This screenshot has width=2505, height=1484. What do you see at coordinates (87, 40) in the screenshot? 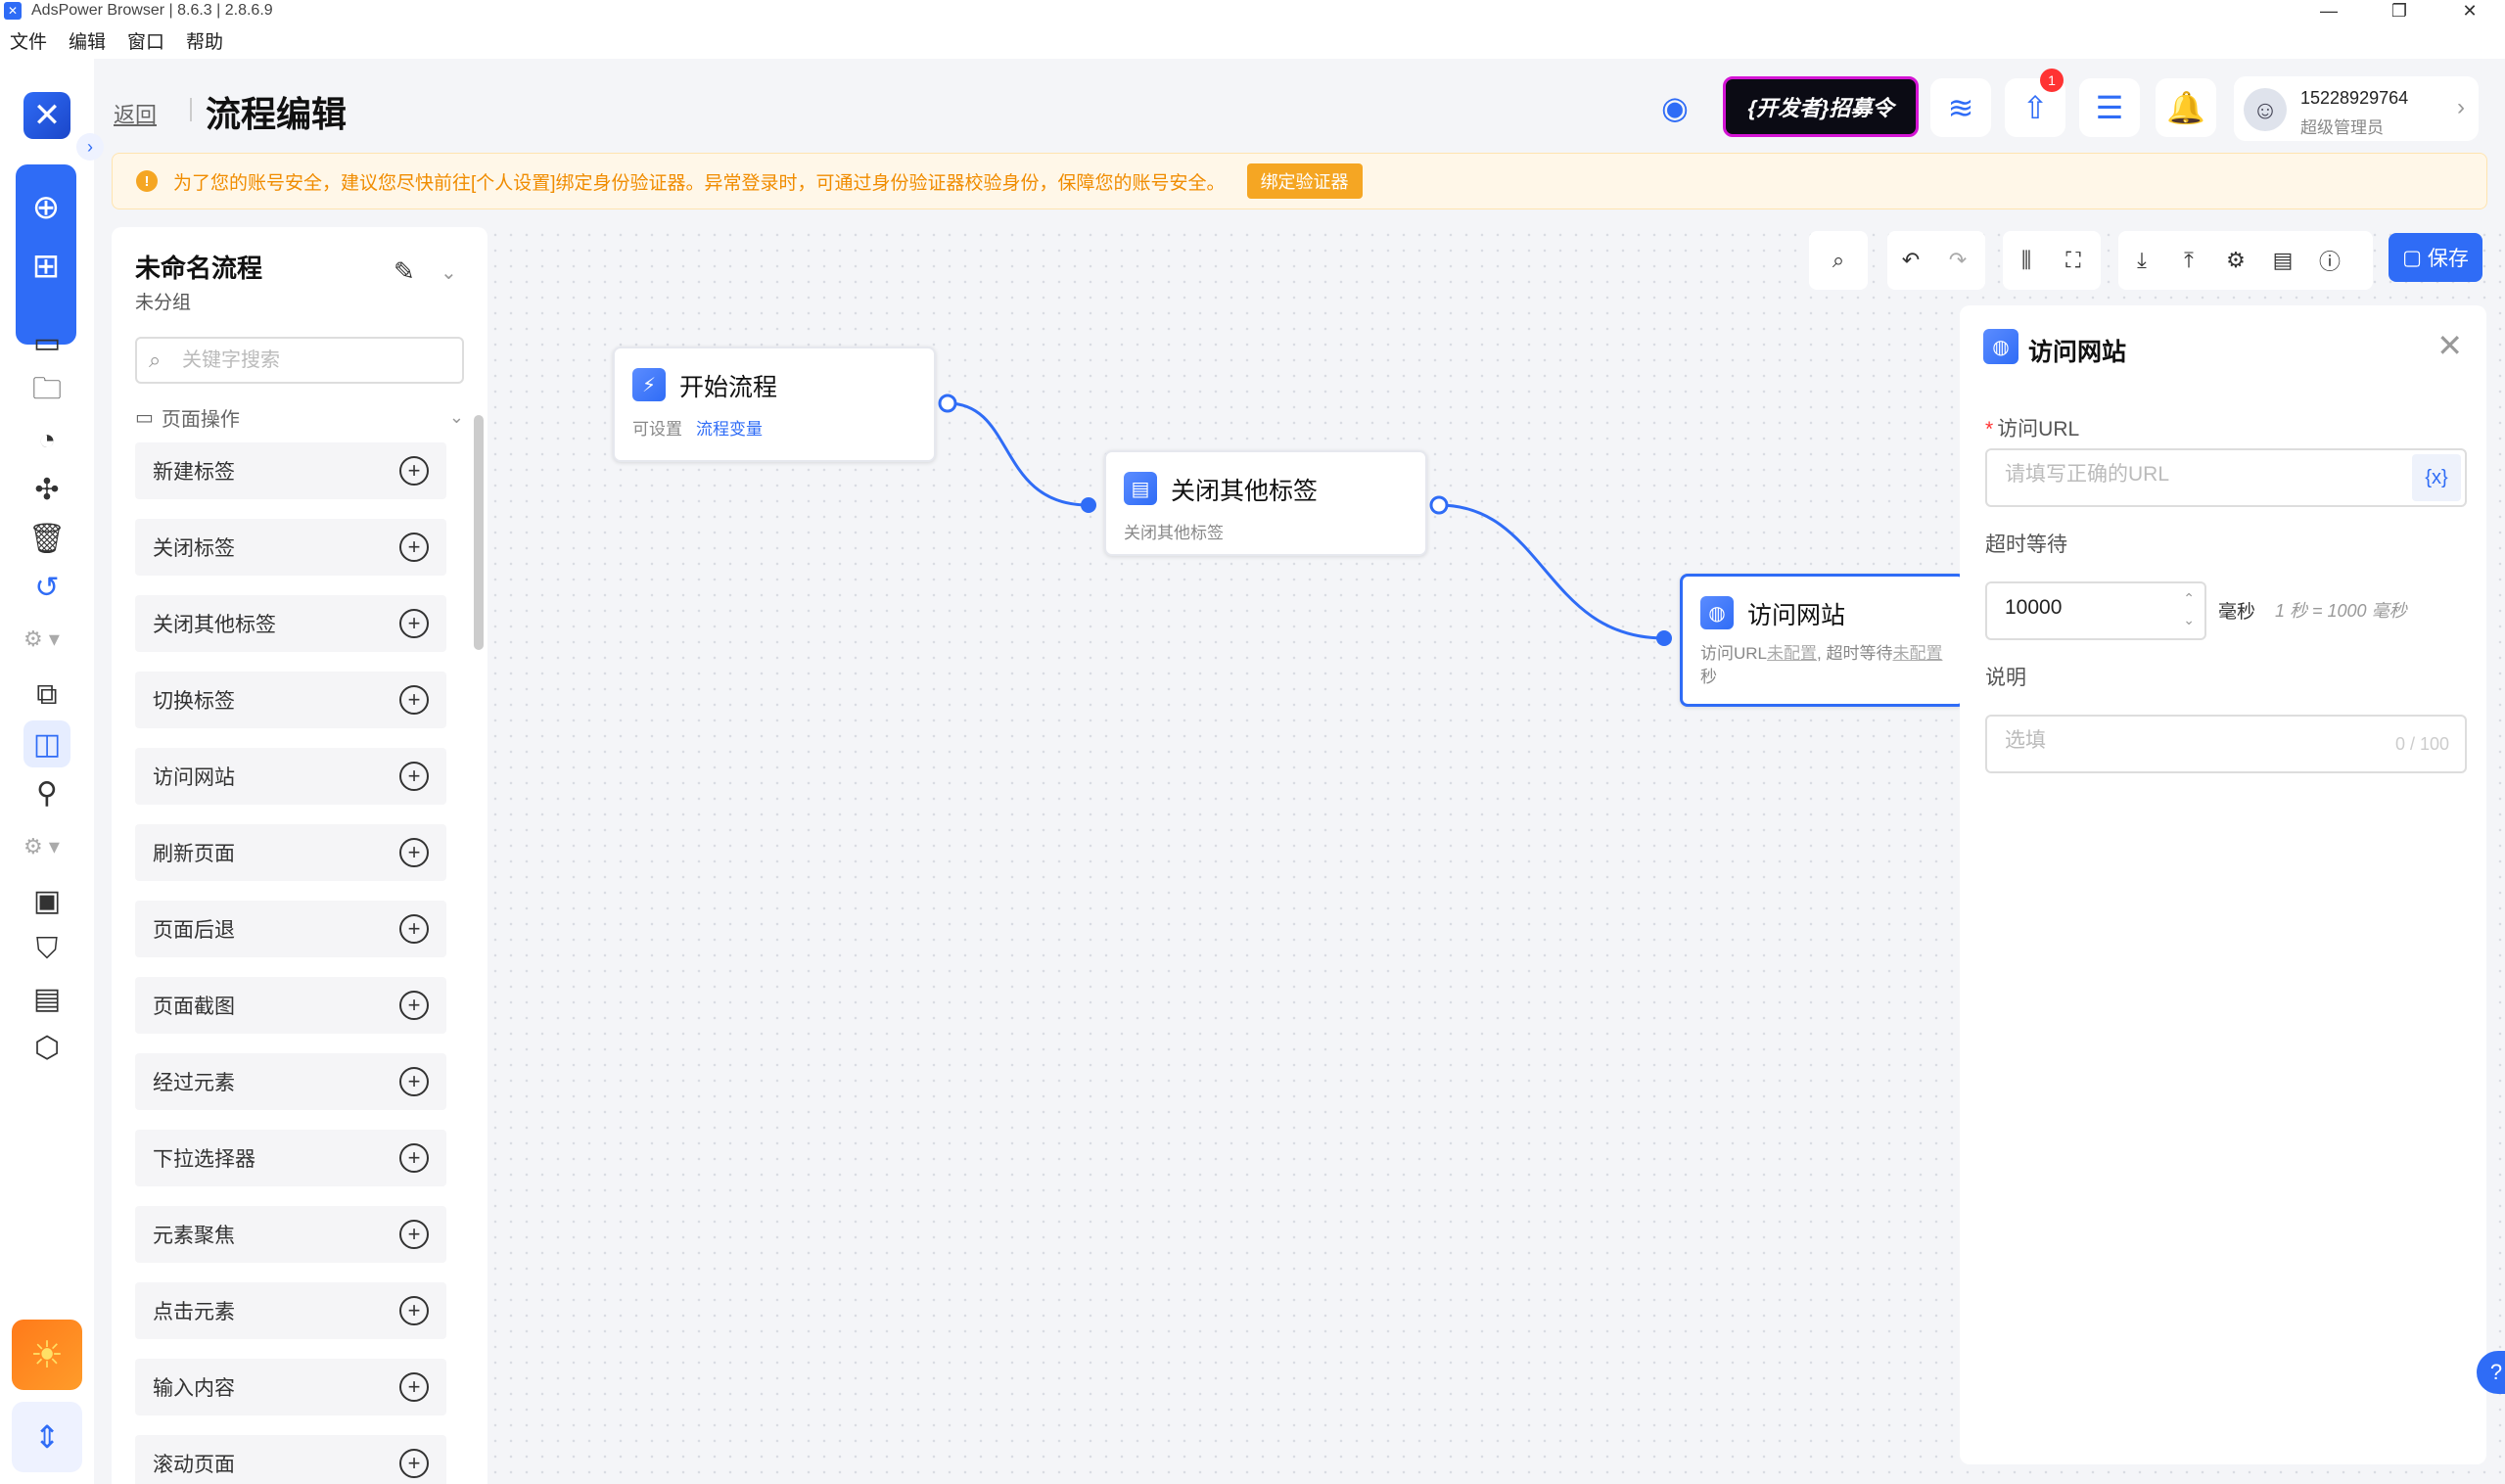
I see `menu-edit: 编辑` at bounding box center [87, 40].